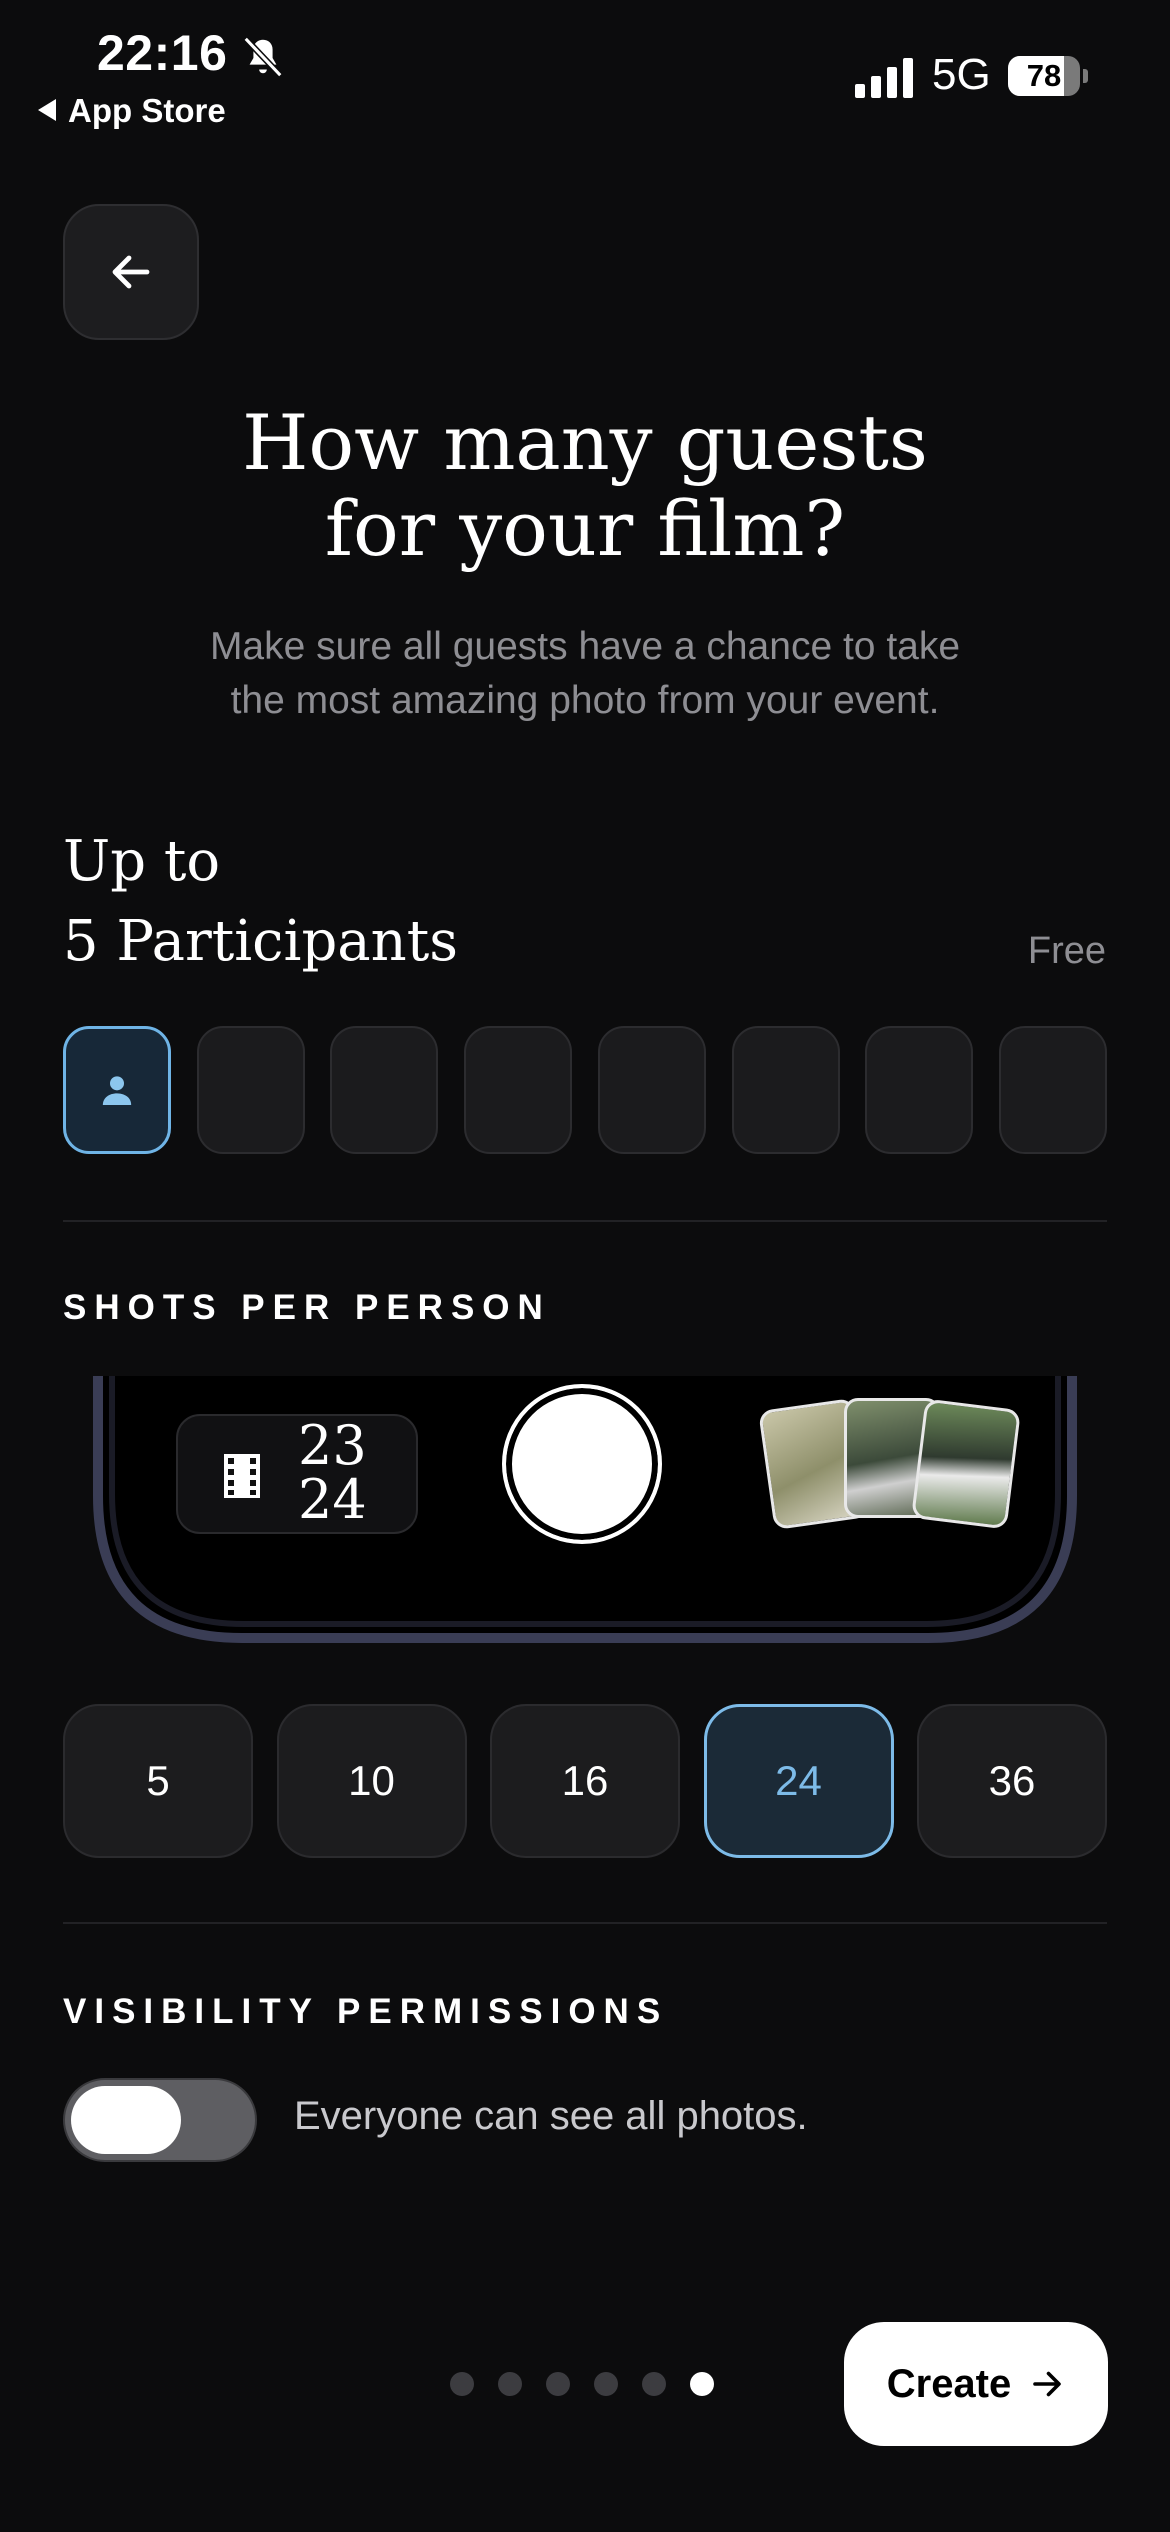 Image resolution: width=1170 pixels, height=2532 pixels. Describe the element at coordinates (966, 1464) in the screenshot. I see `photo-thumbnail` at that location.